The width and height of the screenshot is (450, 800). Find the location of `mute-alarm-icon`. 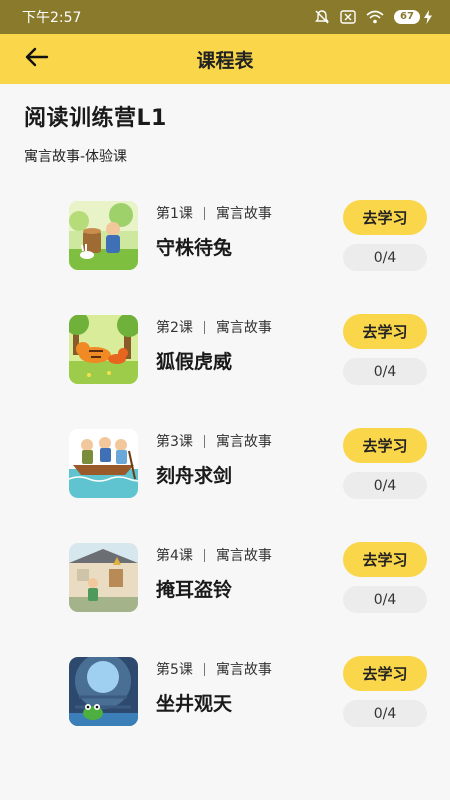

mute-alarm-icon is located at coordinates (322, 17).